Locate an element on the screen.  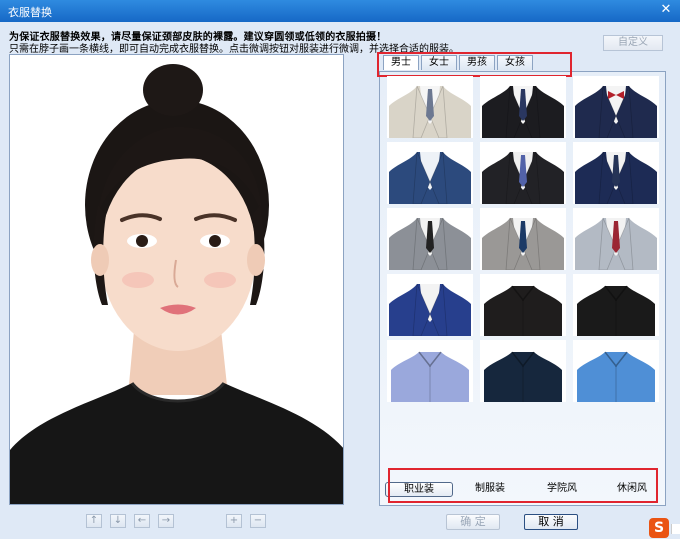
tabs-highlight-box is located at coordinates (474, 64).